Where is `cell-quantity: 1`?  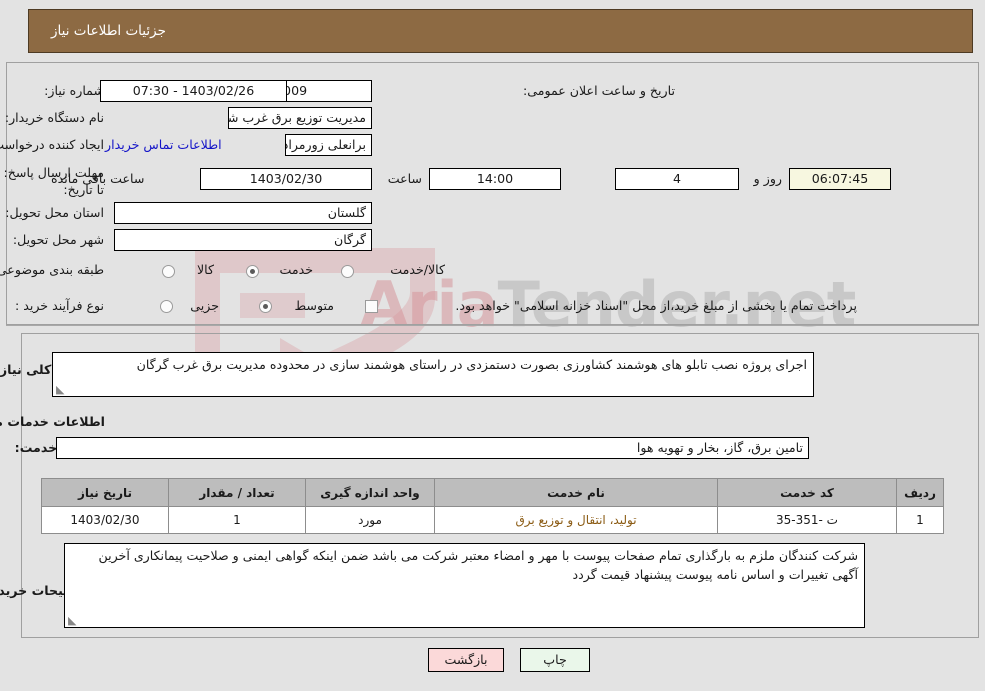
cell-quantity: 1 is located at coordinates (237, 520).